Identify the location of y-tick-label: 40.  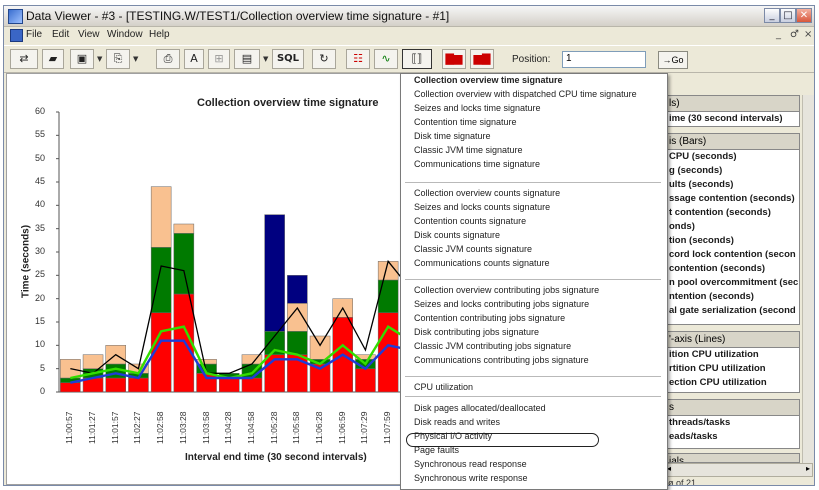
(39, 204).